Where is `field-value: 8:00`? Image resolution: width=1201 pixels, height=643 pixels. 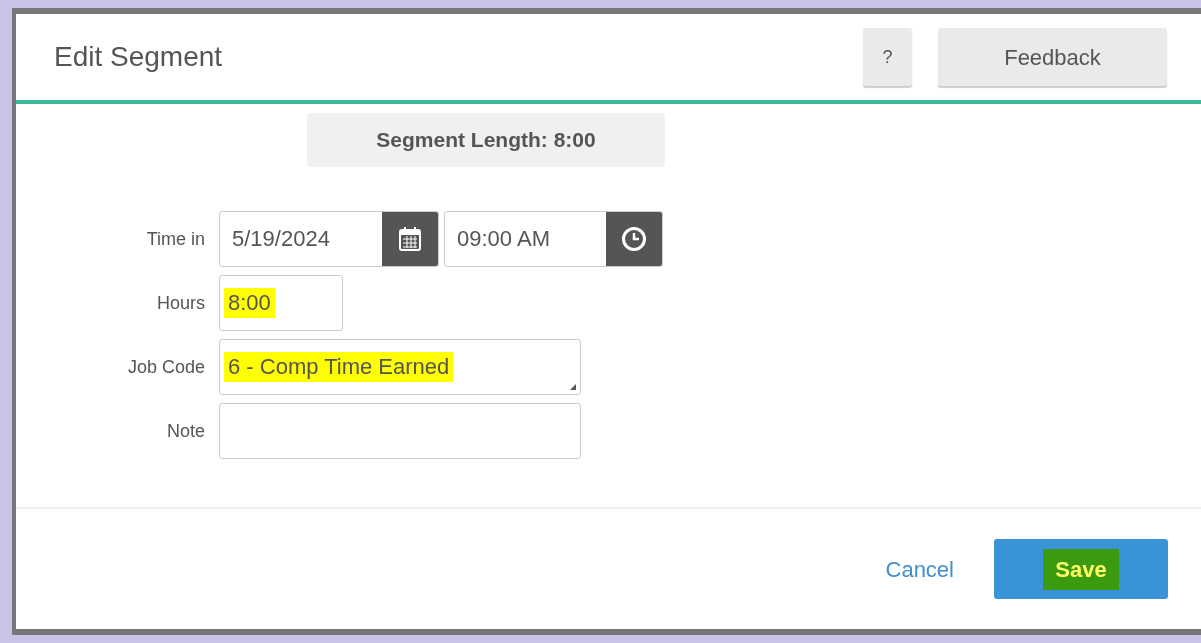 field-value: 8:00 is located at coordinates (249, 303).